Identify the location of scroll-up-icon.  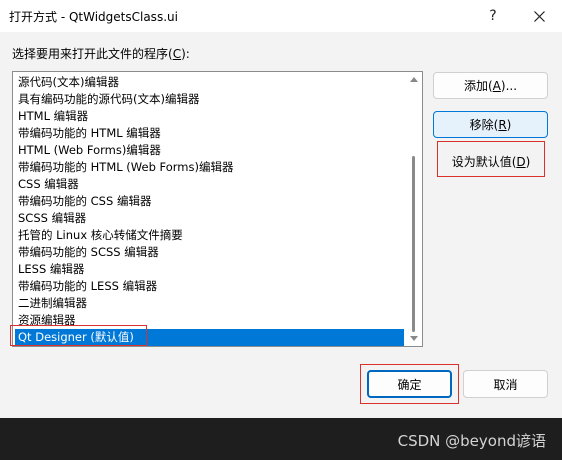
(414, 79).